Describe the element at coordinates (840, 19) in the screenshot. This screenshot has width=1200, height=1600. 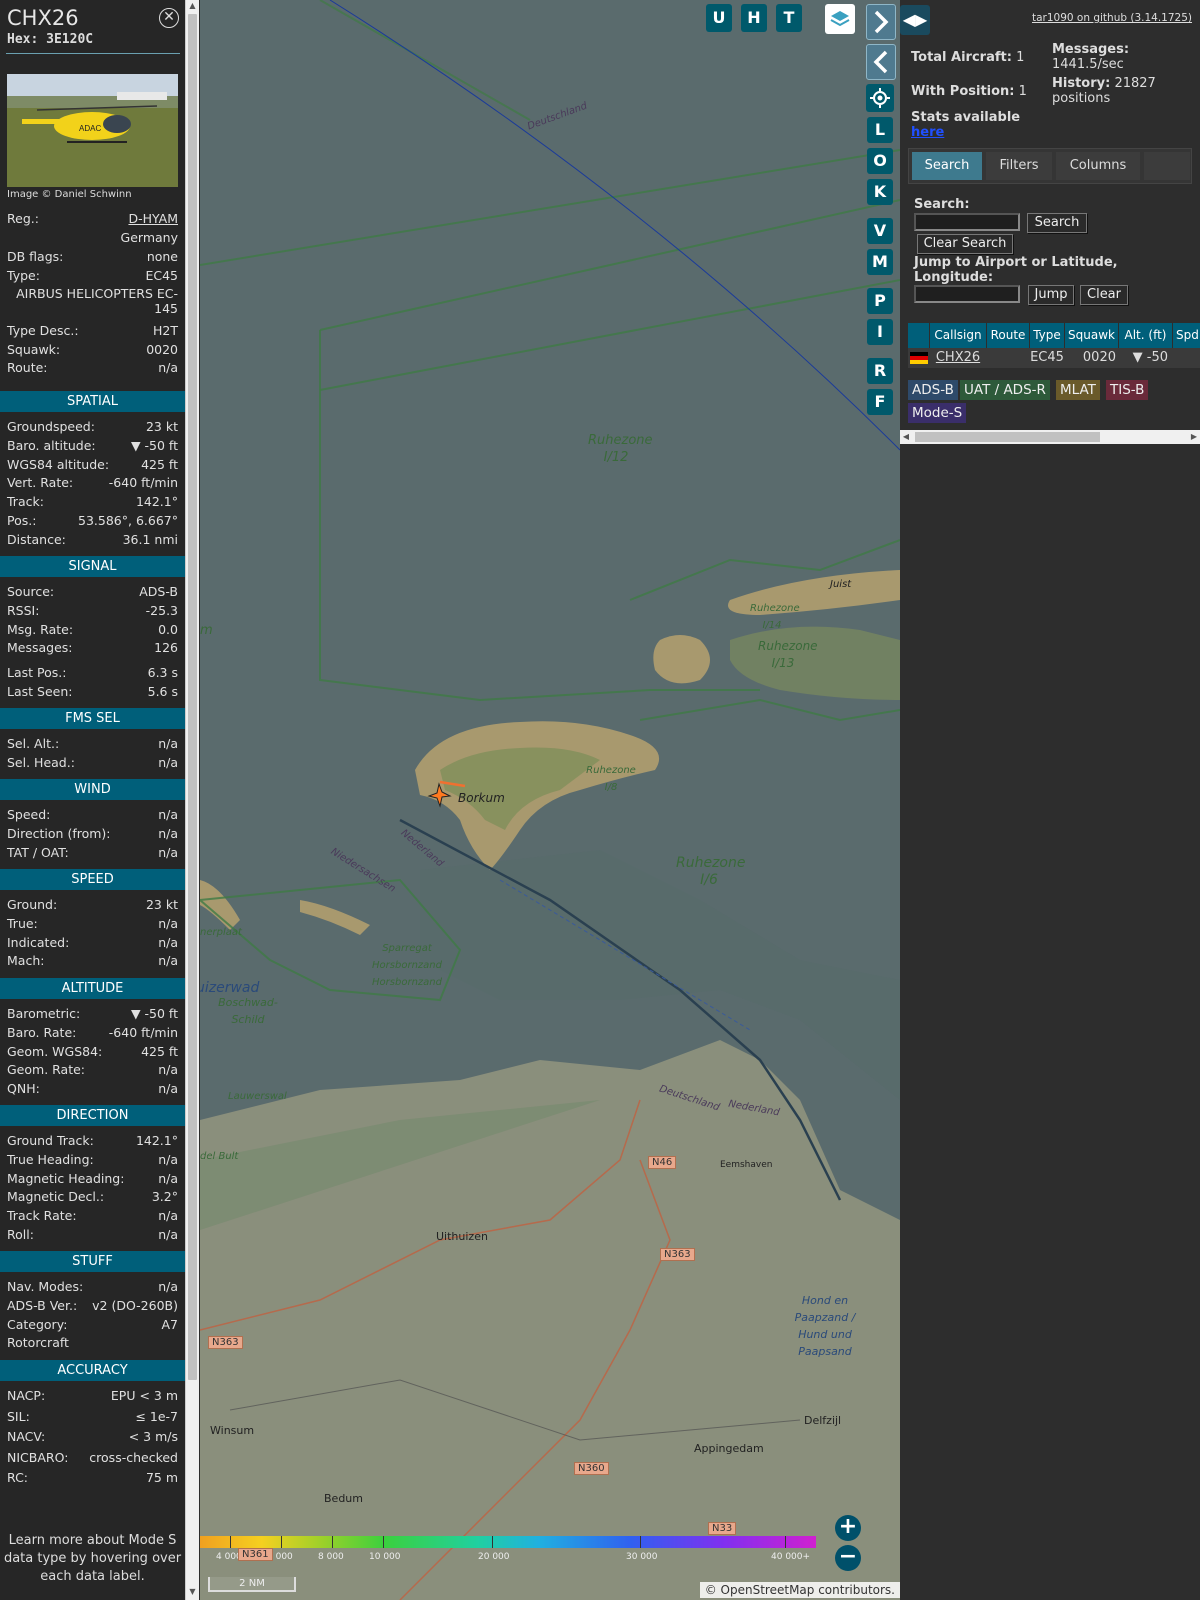
I see `layers-icon` at that location.